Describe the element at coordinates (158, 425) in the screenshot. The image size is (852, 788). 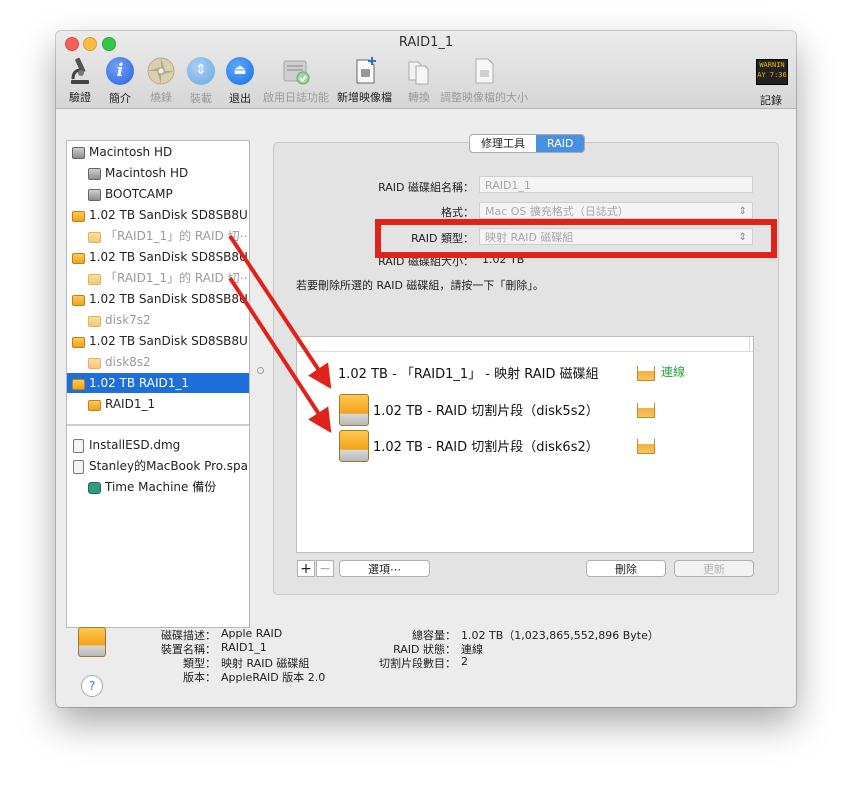
I see `sidebar-divider` at that location.